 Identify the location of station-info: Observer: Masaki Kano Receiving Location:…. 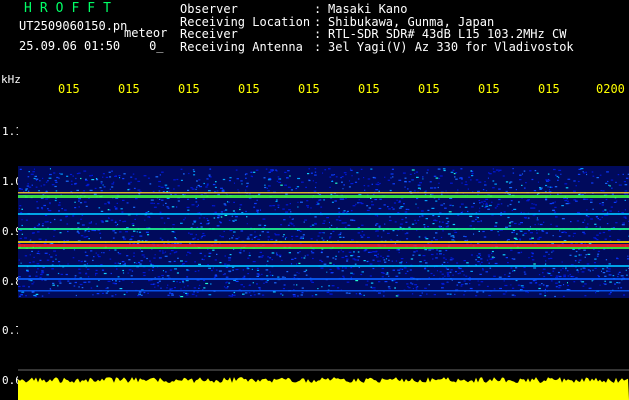
(377, 28).